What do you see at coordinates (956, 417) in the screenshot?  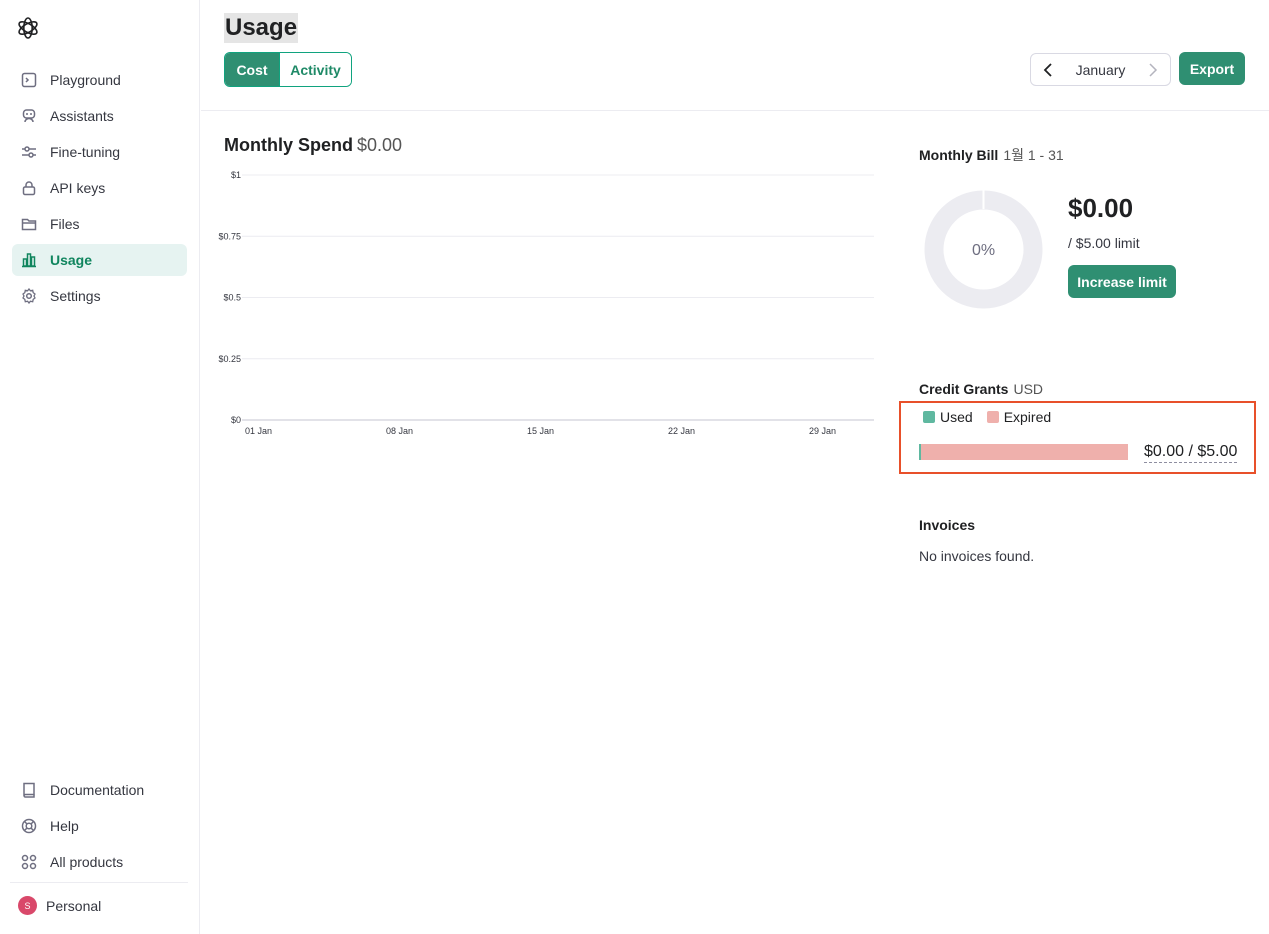 I see `legend-used-label: Used` at bounding box center [956, 417].